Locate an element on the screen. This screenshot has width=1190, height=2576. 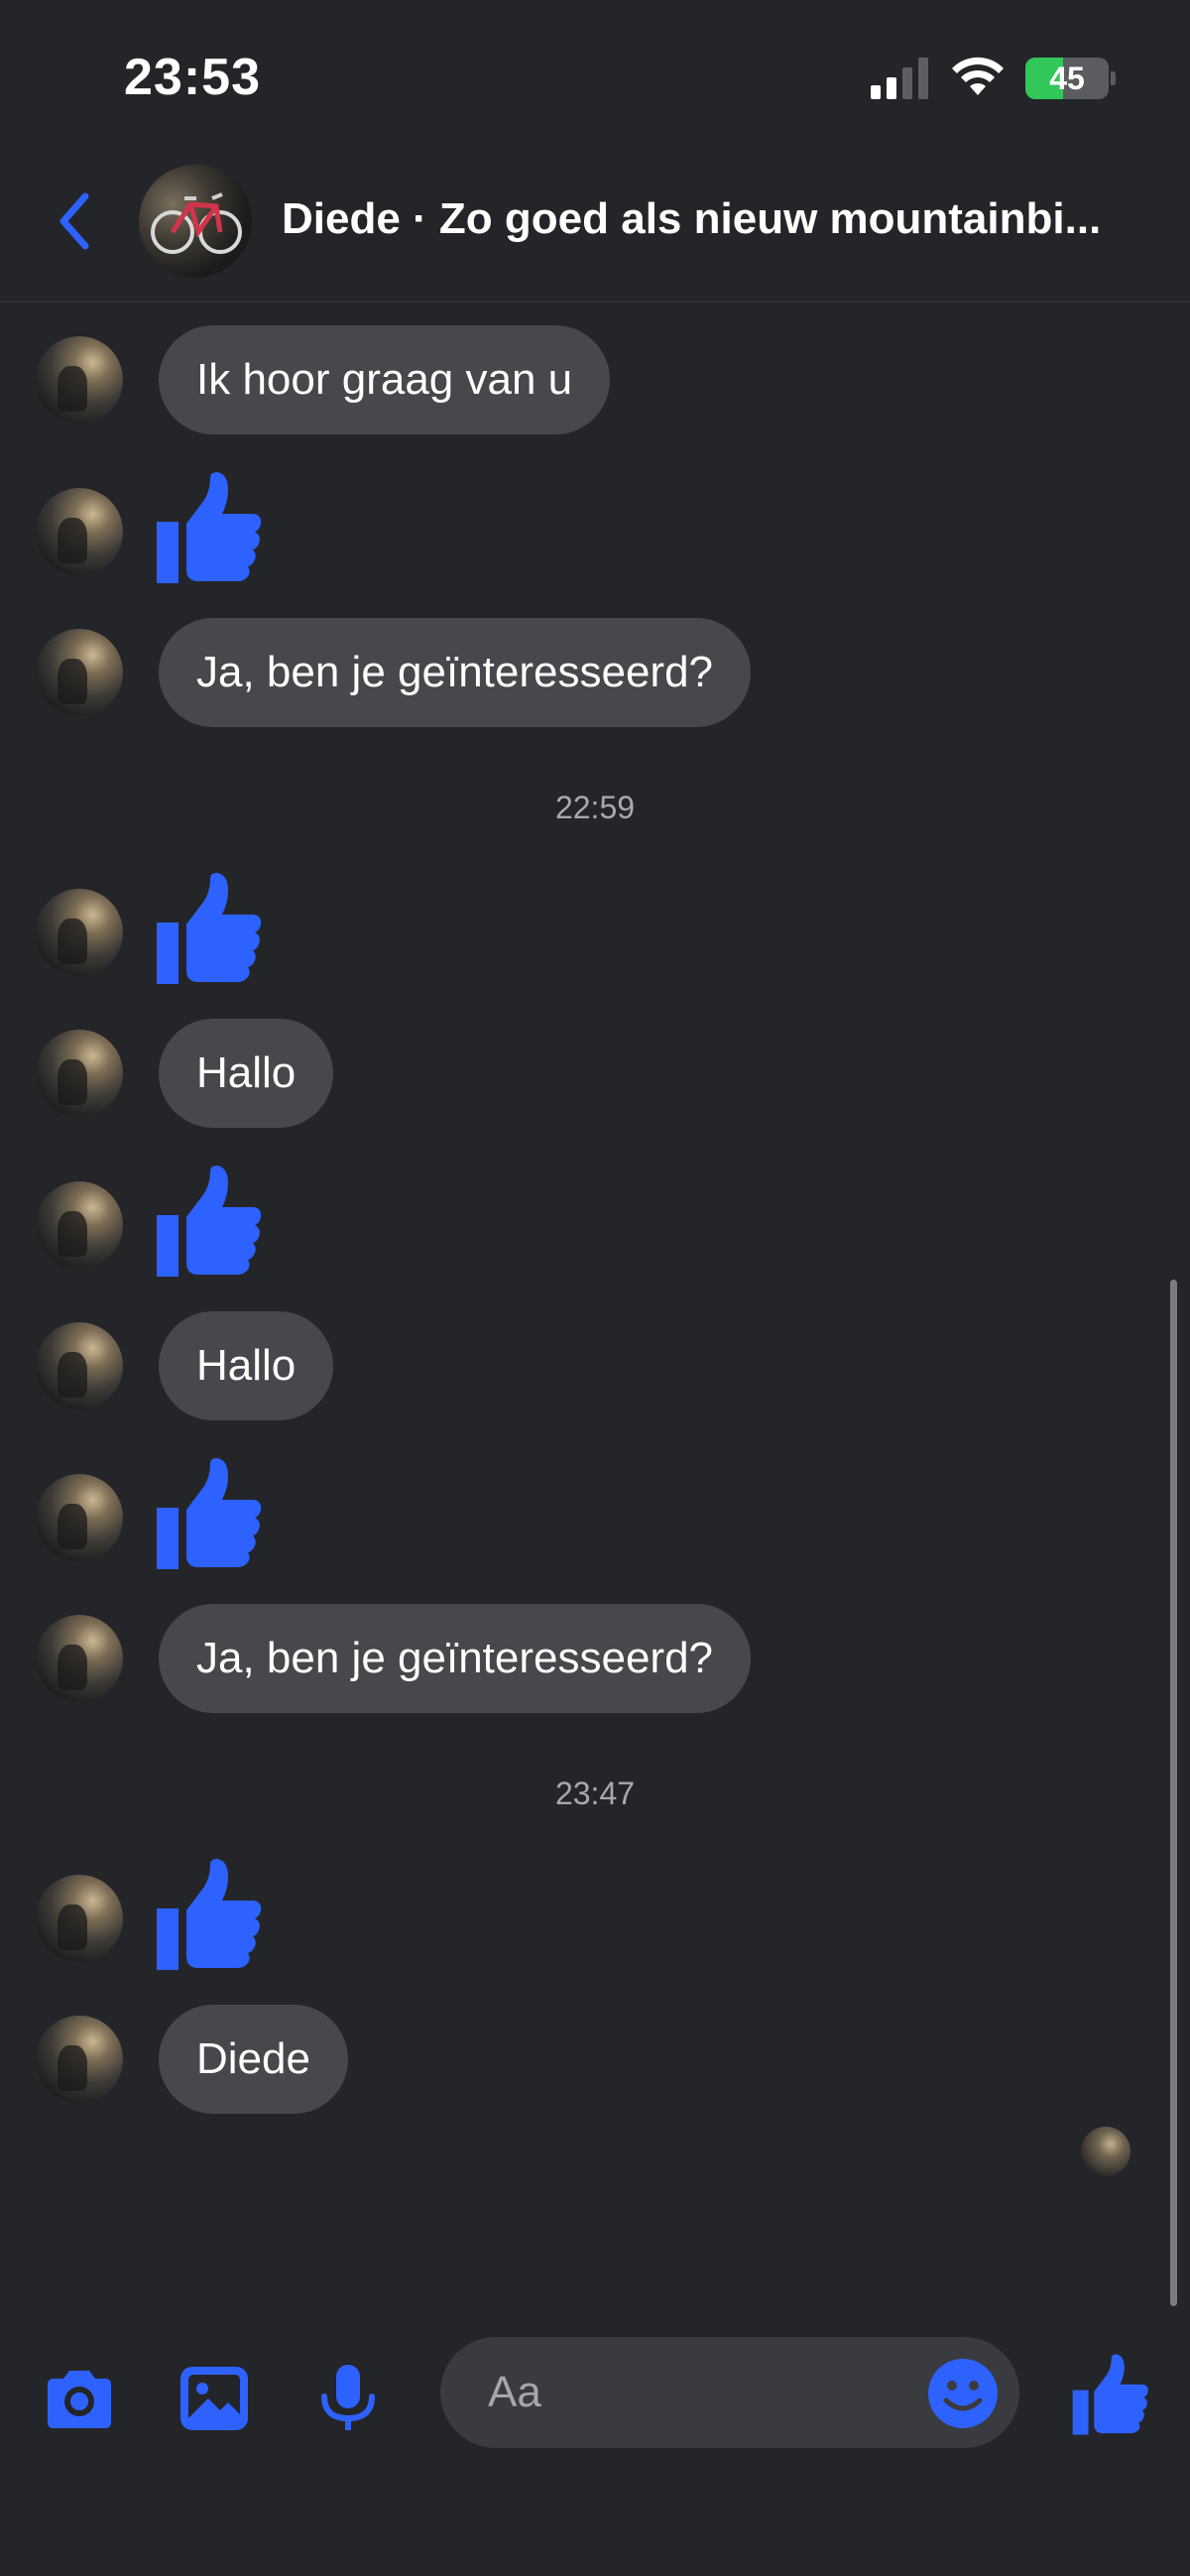
seen-indicator-avatar is located at coordinates (1105, 2151).